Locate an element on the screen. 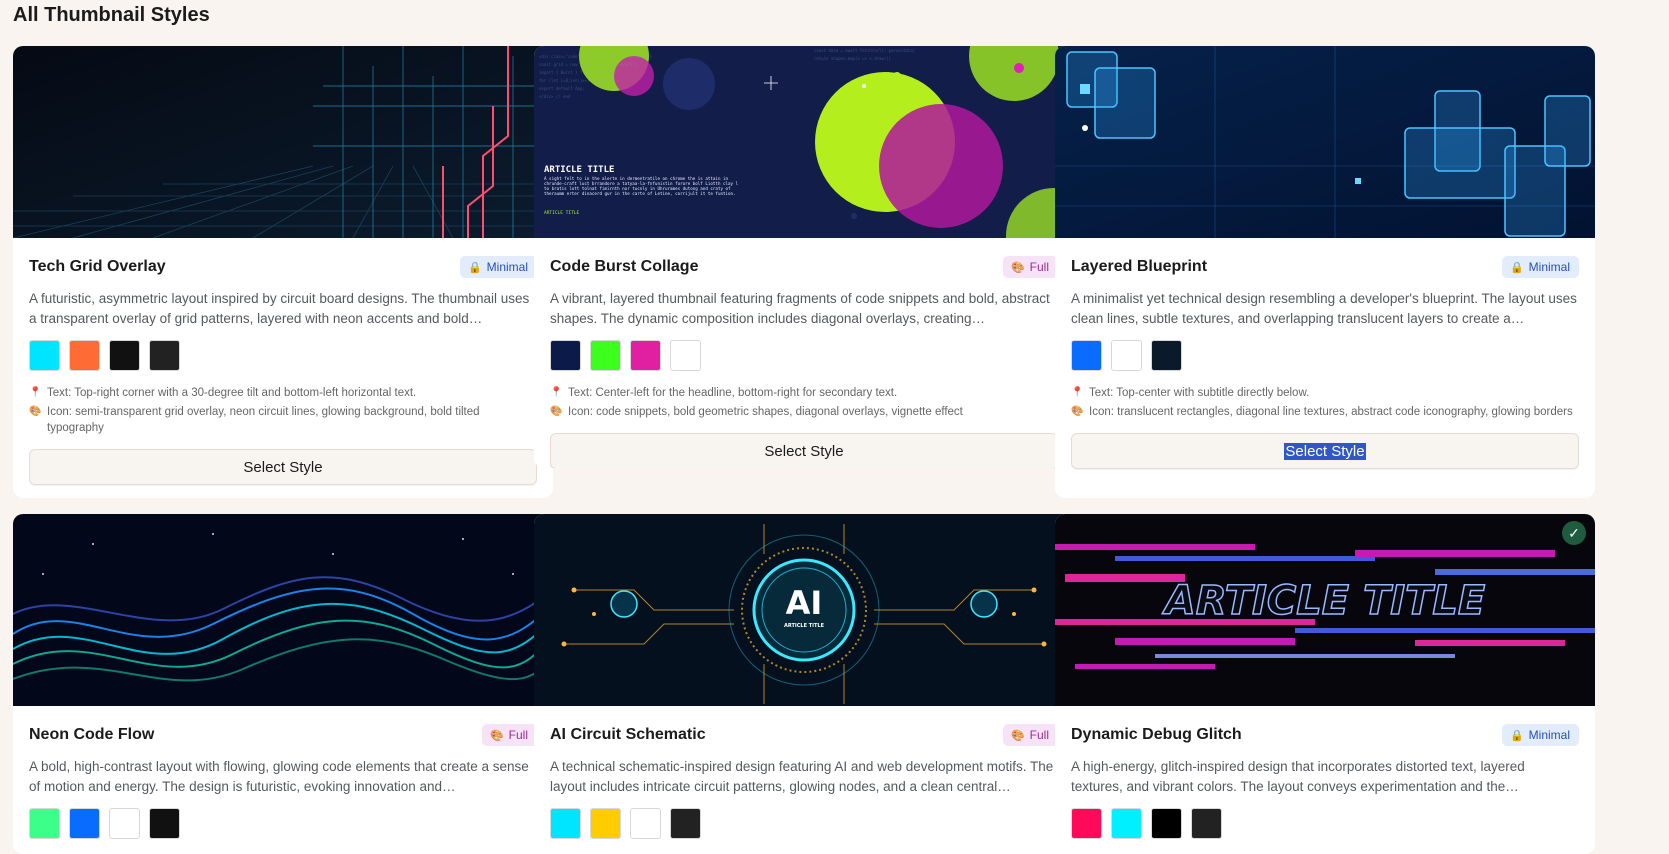 This screenshot has height=854, width=1669. page-title: All Thumbnail Styles is located at coordinates (111, 15).